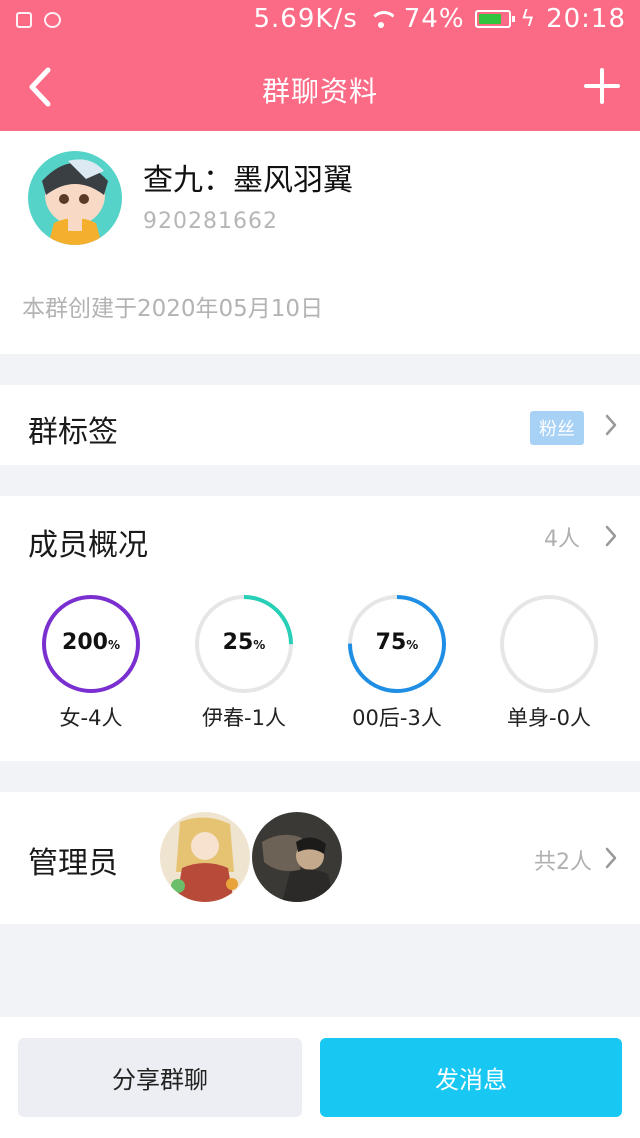  Describe the element at coordinates (173, 309) in the screenshot. I see `group-created-date: 本群创建于2020年05月10日` at that location.